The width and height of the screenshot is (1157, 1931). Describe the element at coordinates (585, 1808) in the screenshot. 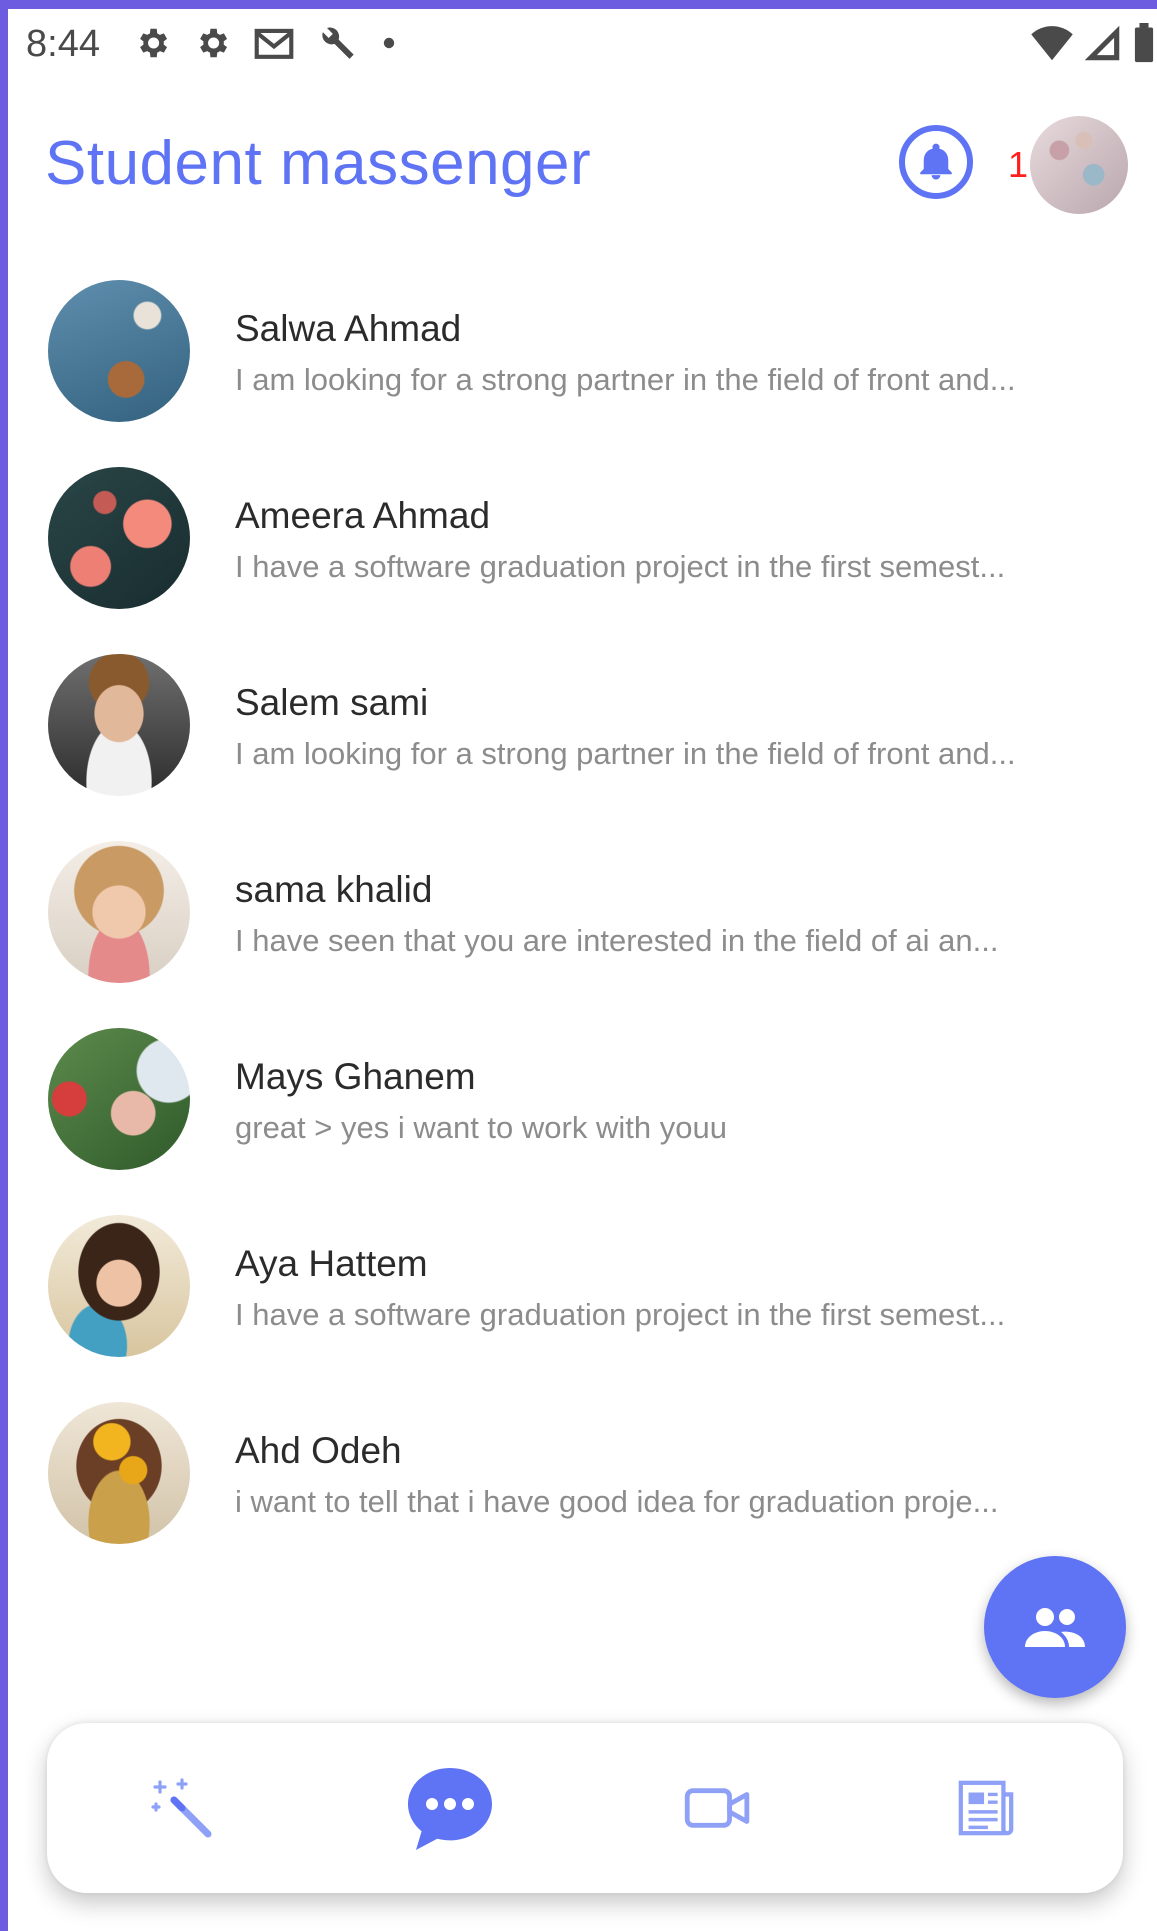

I see `bottom-navigation` at that location.